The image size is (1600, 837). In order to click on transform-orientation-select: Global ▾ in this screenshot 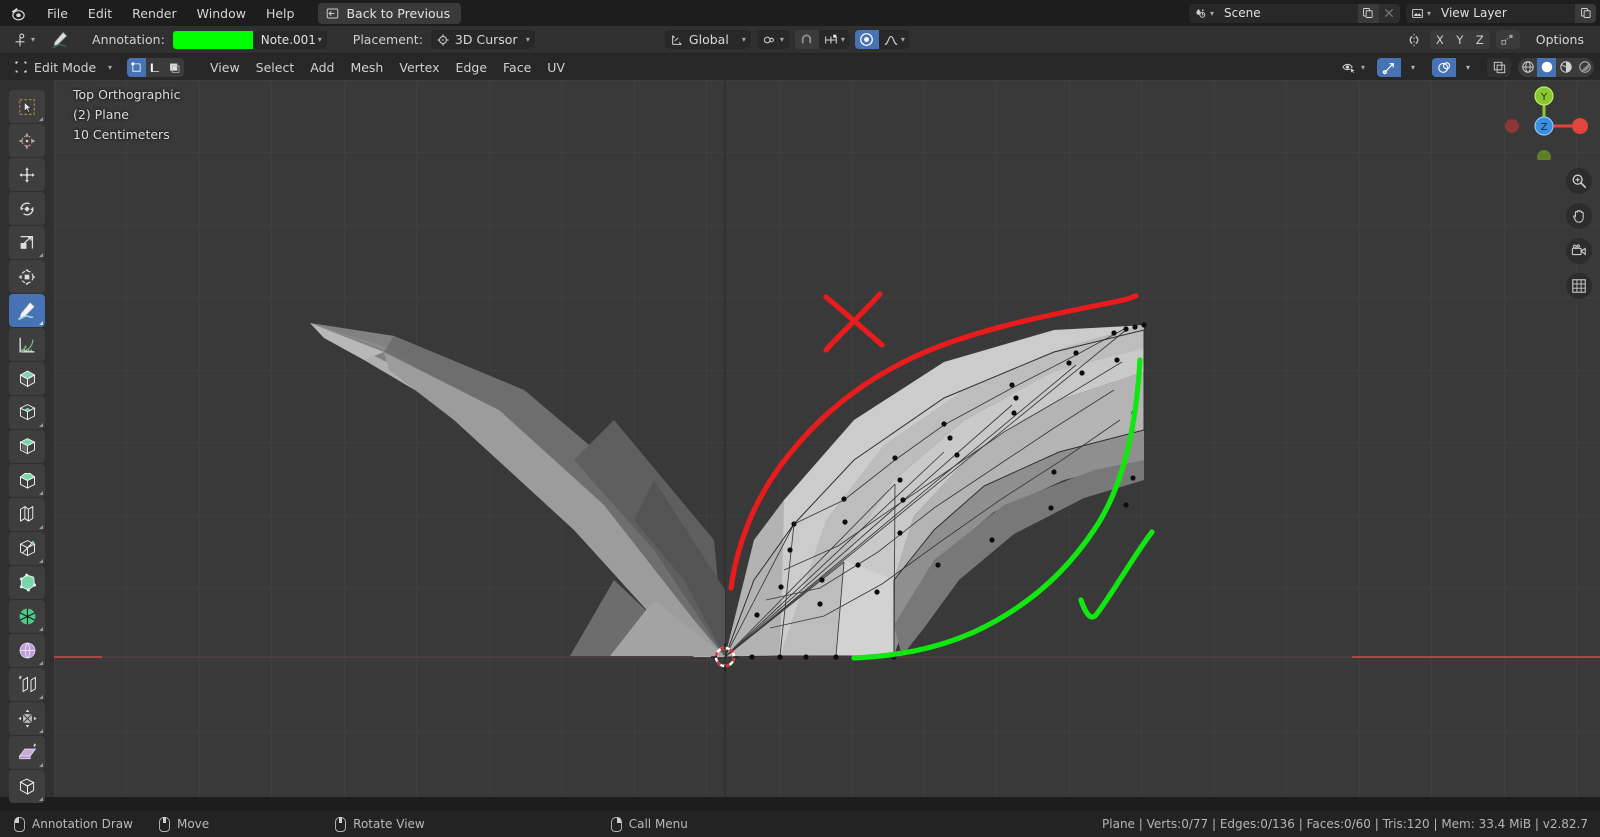, I will do `click(707, 39)`.